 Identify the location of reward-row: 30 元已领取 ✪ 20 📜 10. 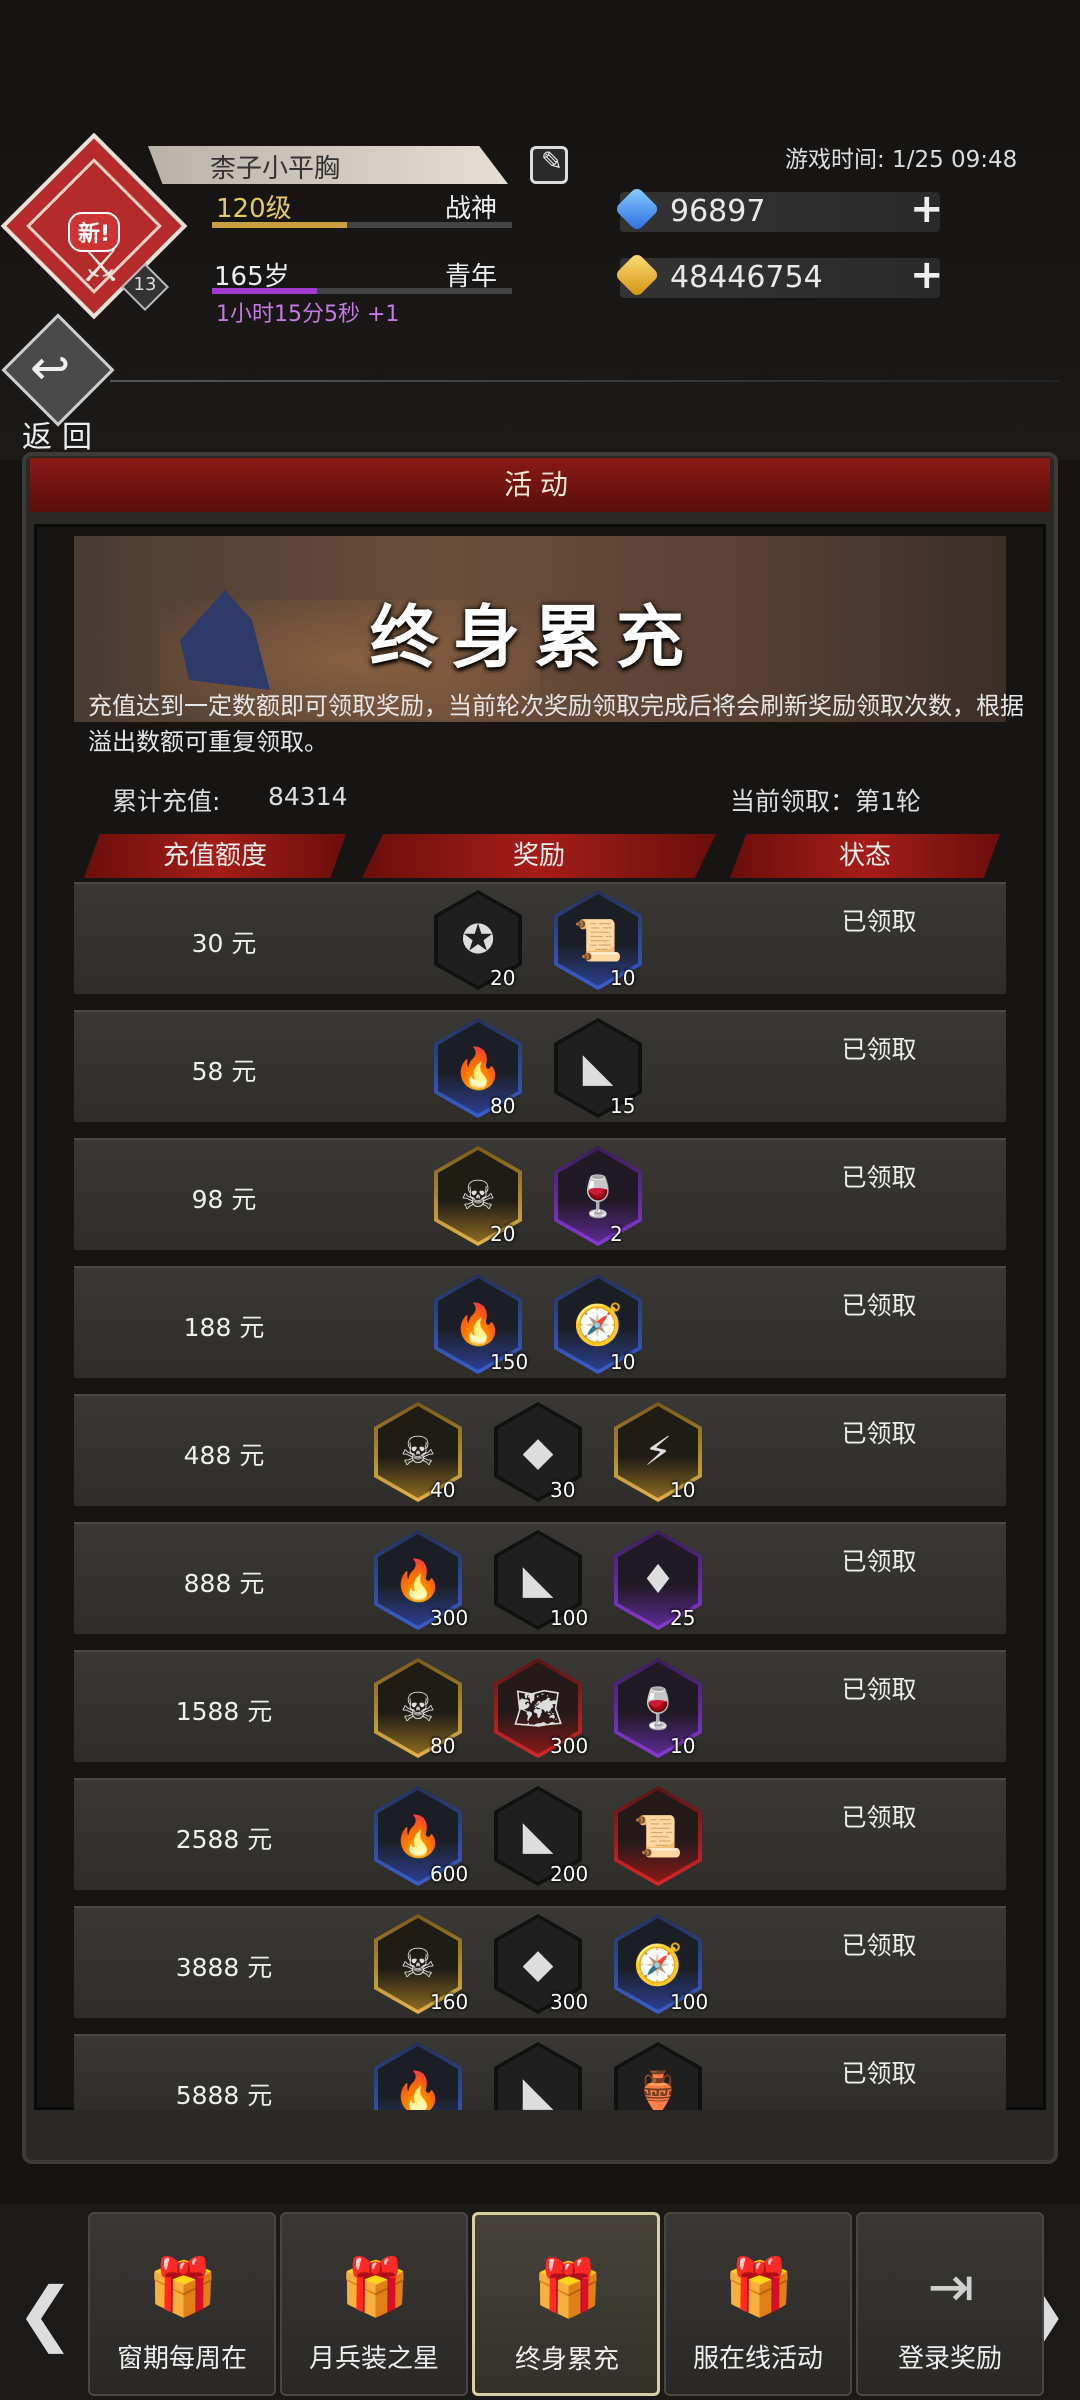
(540, 938).